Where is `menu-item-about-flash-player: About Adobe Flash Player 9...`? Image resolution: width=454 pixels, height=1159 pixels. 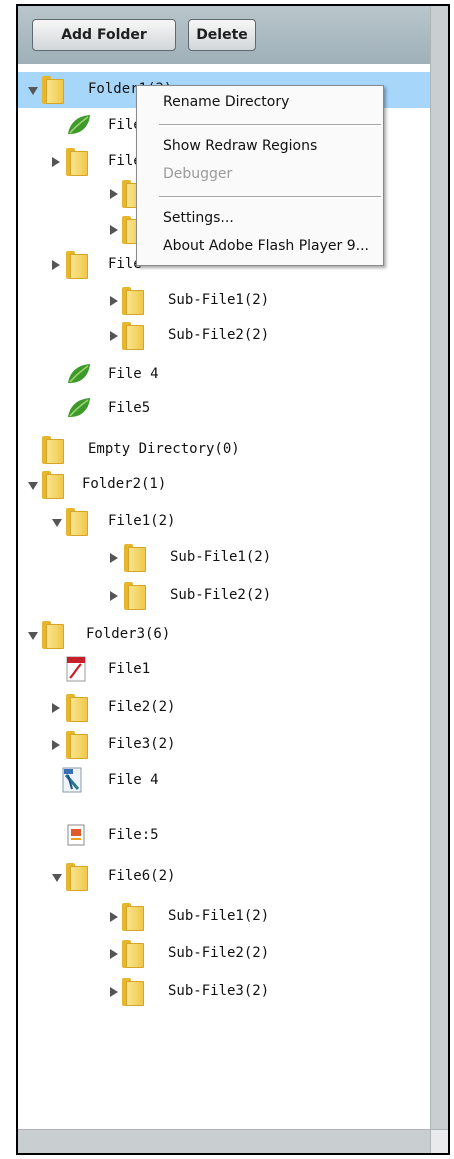 menu-item-about-flash-player: About Adobe Flash Player 9... is located at coordinates (266, 246).